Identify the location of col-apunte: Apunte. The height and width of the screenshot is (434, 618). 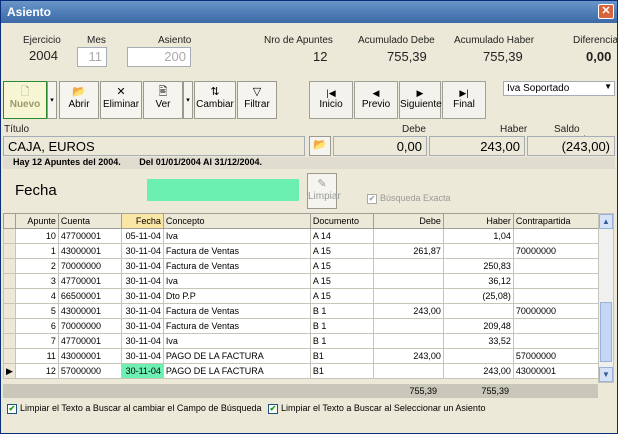
(36, 221).